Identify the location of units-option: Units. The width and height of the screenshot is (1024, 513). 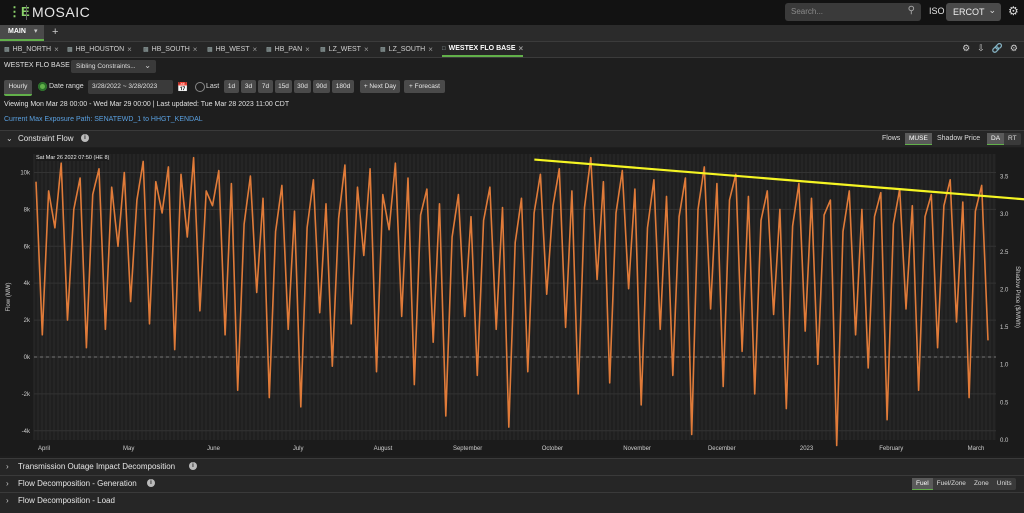
(1004, 484).